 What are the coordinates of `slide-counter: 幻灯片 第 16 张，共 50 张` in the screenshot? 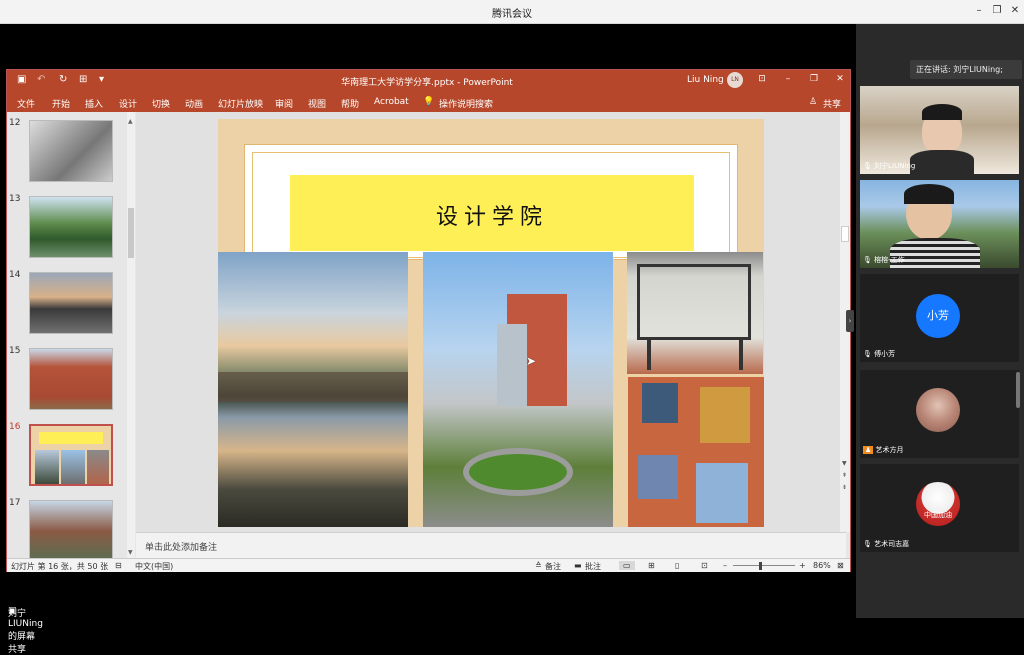 It's located at (60, 566).